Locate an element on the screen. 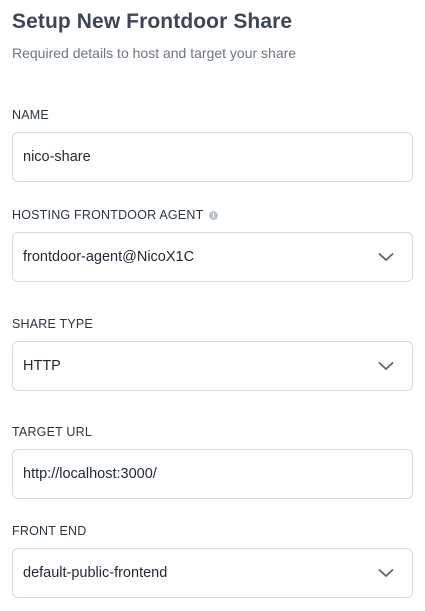 The height and width of the screenshot is (611, 425). name-field-group: NAME nico-share is located at coordinates (212, 144).